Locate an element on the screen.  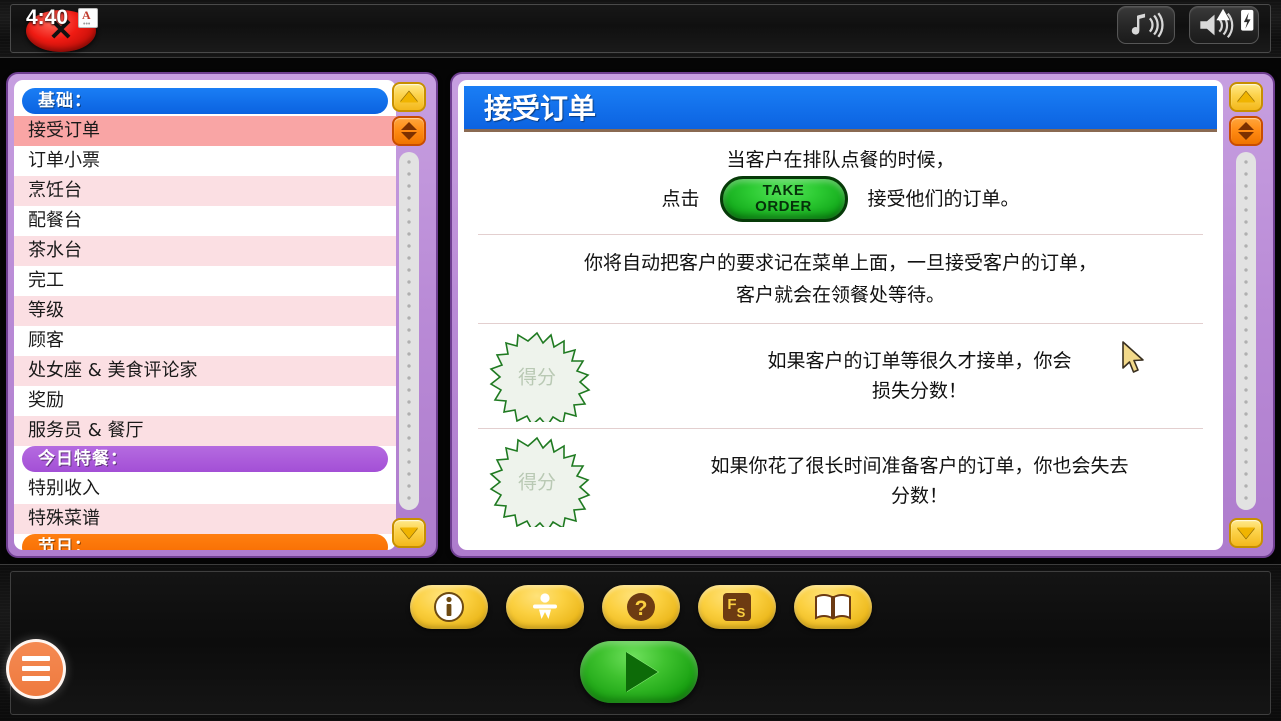
svg-text: S is located at coordinates (740, 612).